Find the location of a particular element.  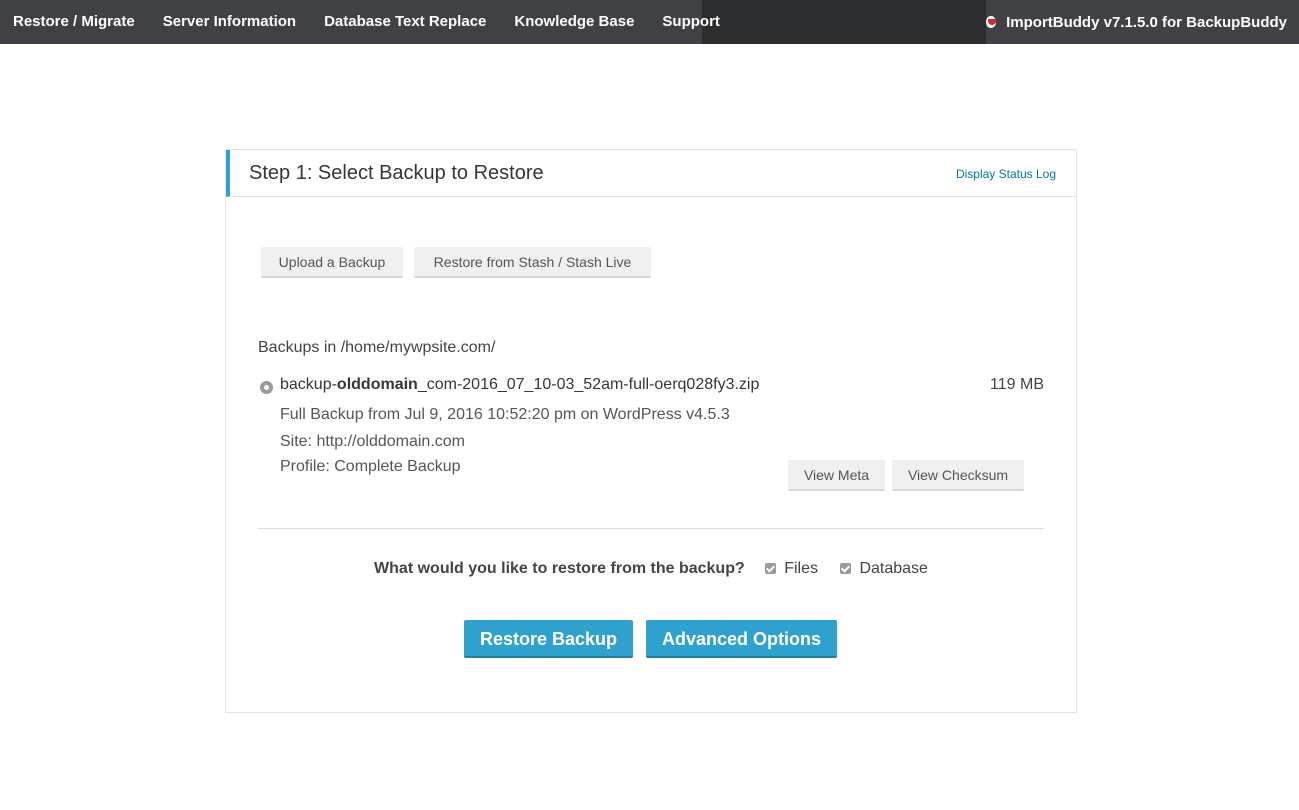

view-meta-button: View Meta is located at coordinates (836, 475).